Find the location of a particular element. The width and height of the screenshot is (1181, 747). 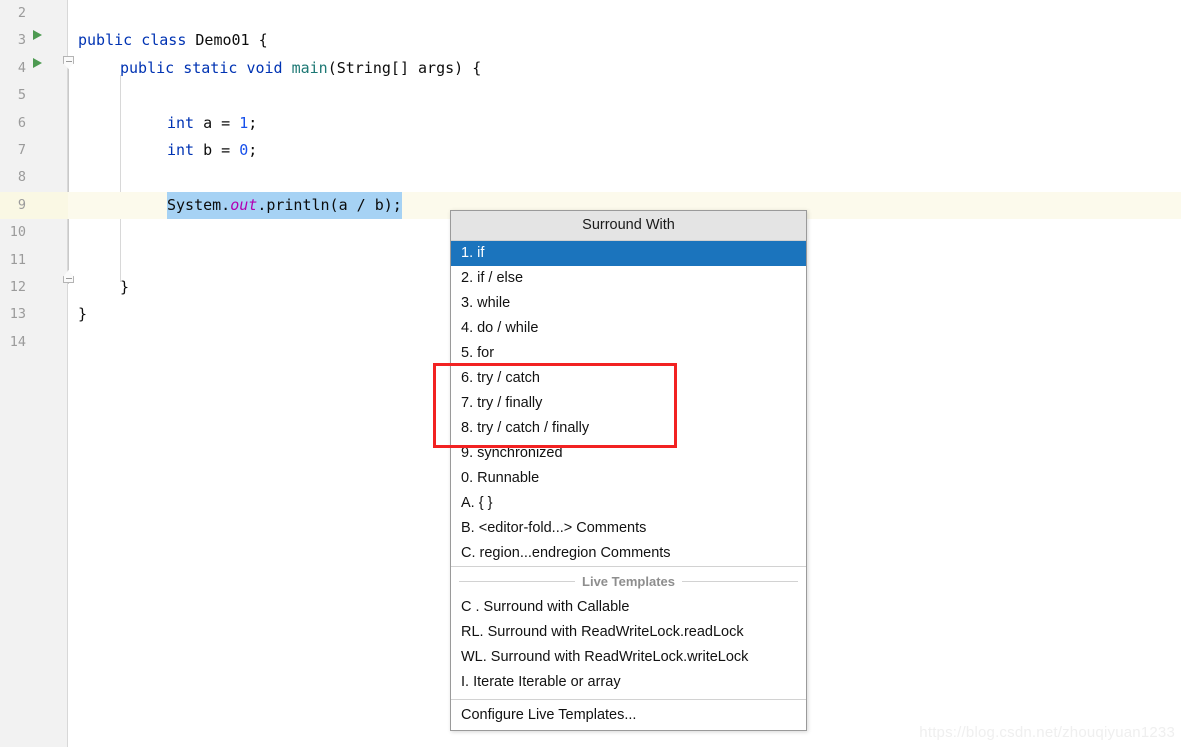

code-token: b = is located at coordinates (221, 150).